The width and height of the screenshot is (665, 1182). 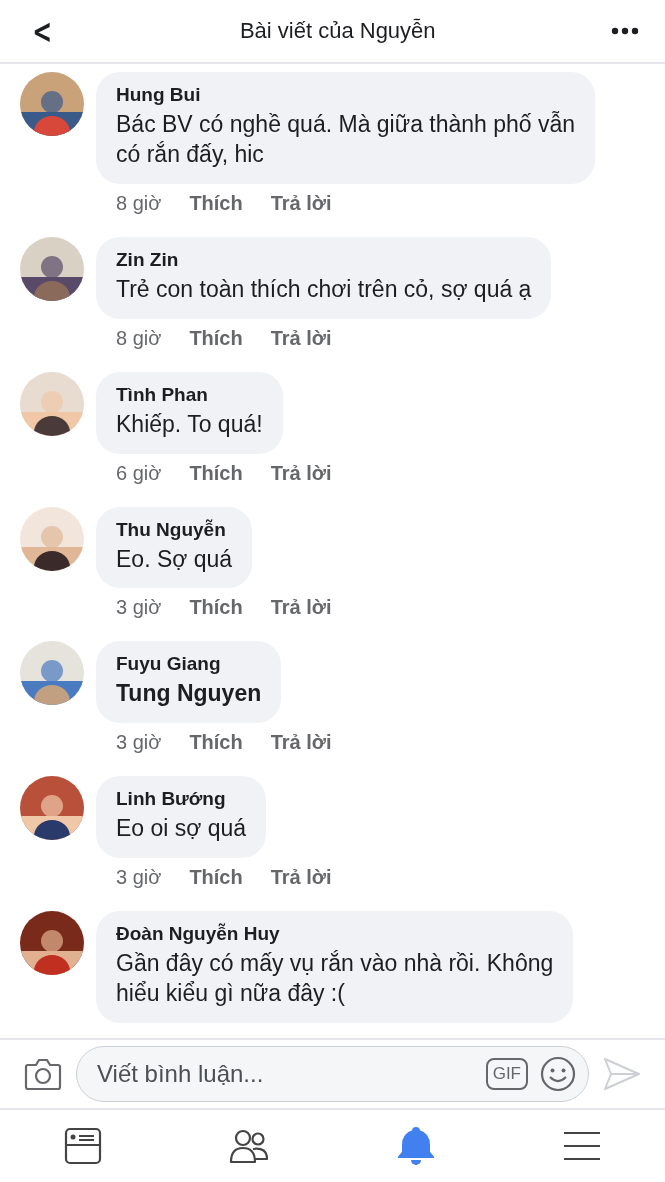 I want to click on friends-icon, so click(x=249, y=1146).